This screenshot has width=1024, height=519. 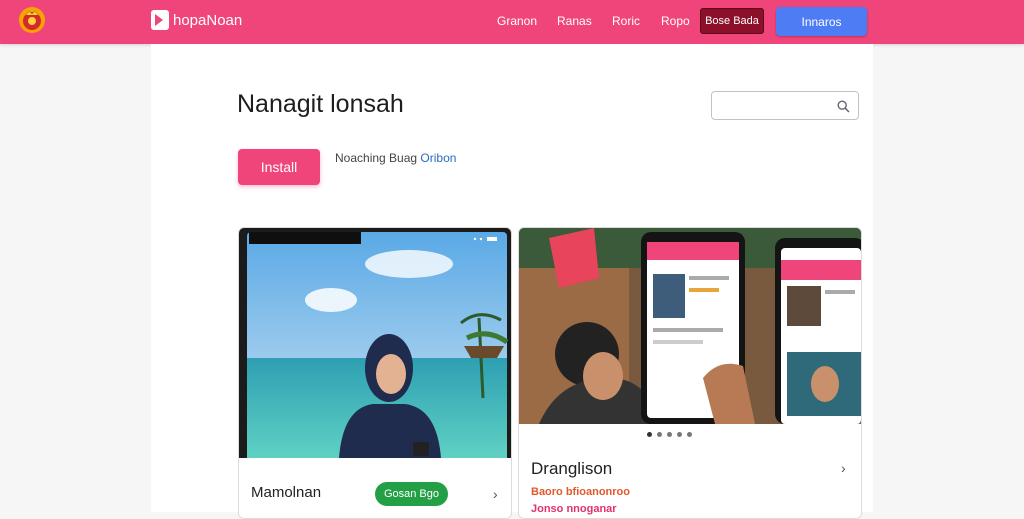 What do you see at coordinates (572, 468) in the screenshot?
I see `card-title: Dranglison` at bounding box center [572, 468].